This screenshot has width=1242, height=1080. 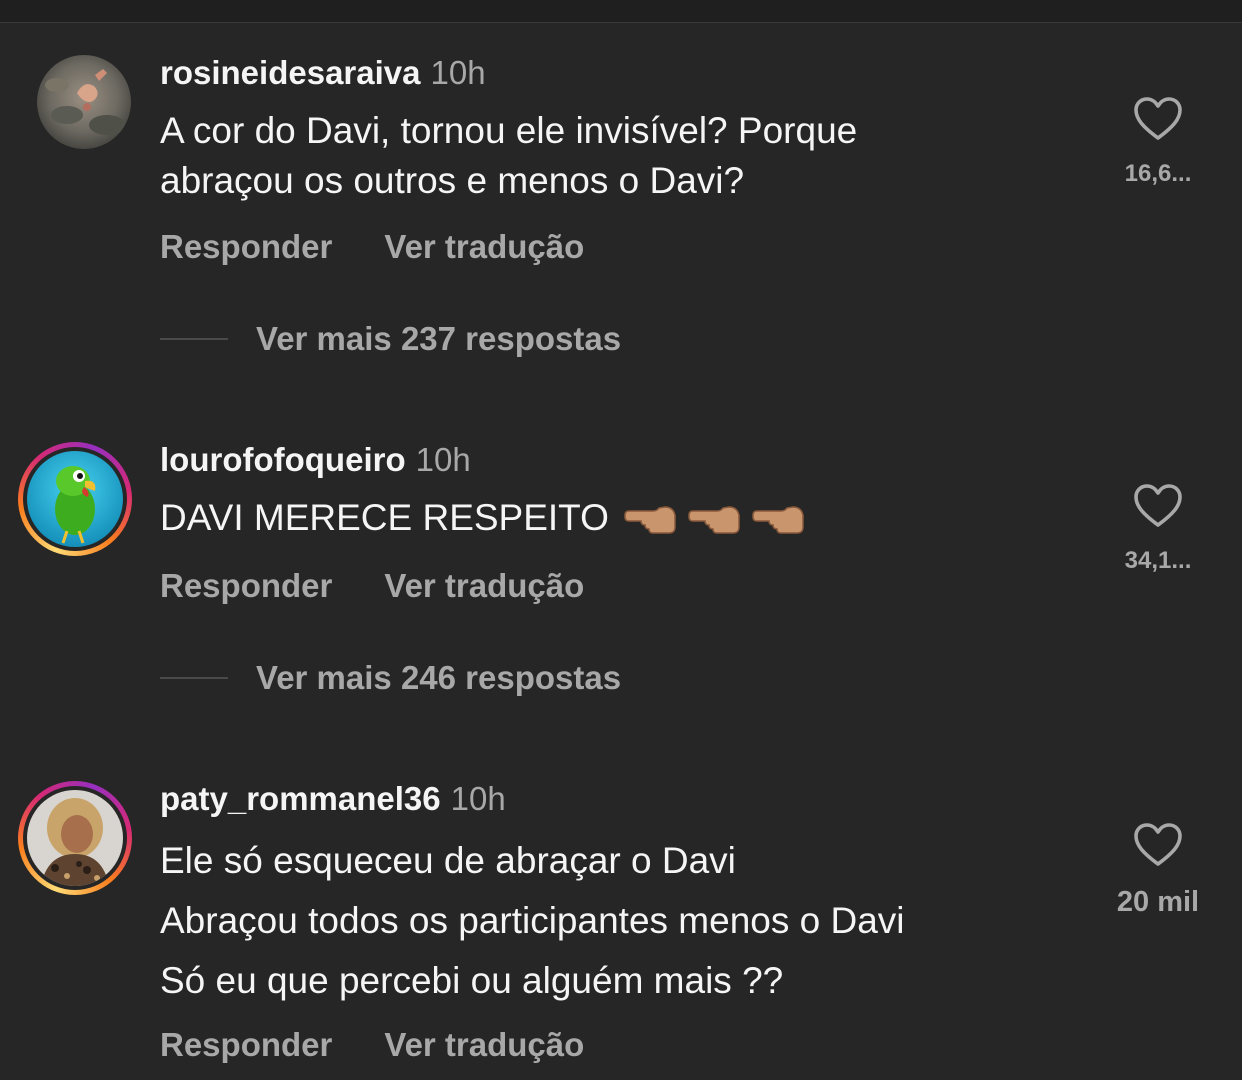 I want to click on pointing-emoji-group, so click(x=714, y=520).